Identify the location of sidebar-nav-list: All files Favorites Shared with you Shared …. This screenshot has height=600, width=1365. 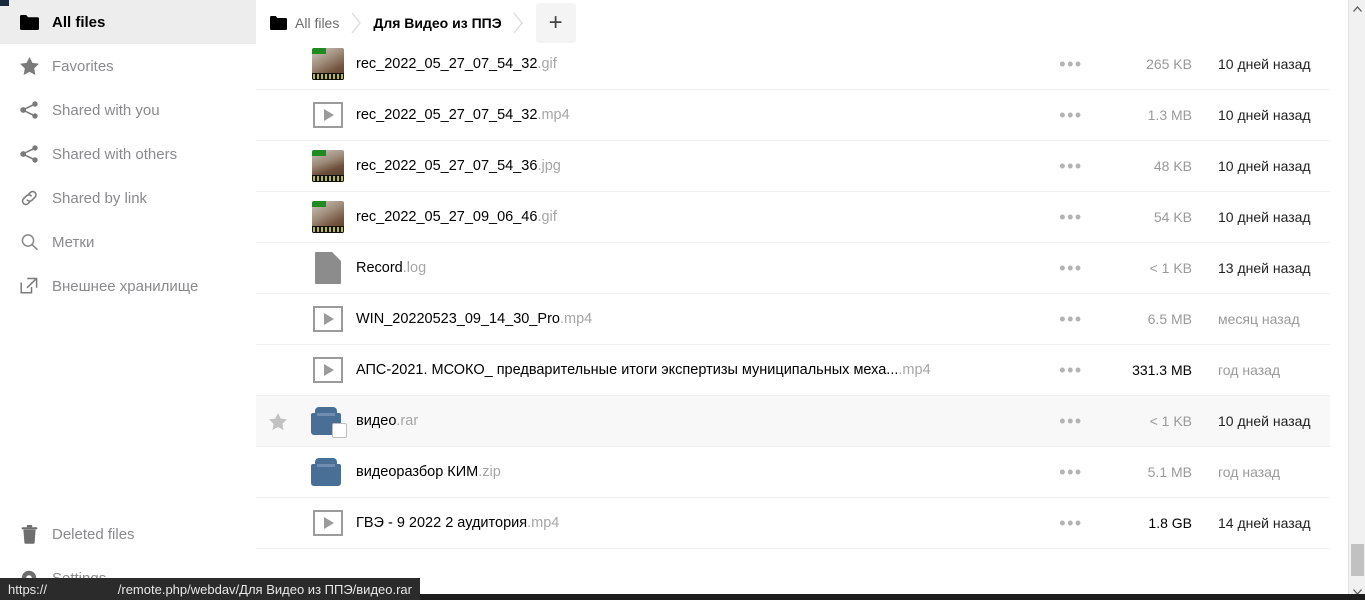
(128, 154).